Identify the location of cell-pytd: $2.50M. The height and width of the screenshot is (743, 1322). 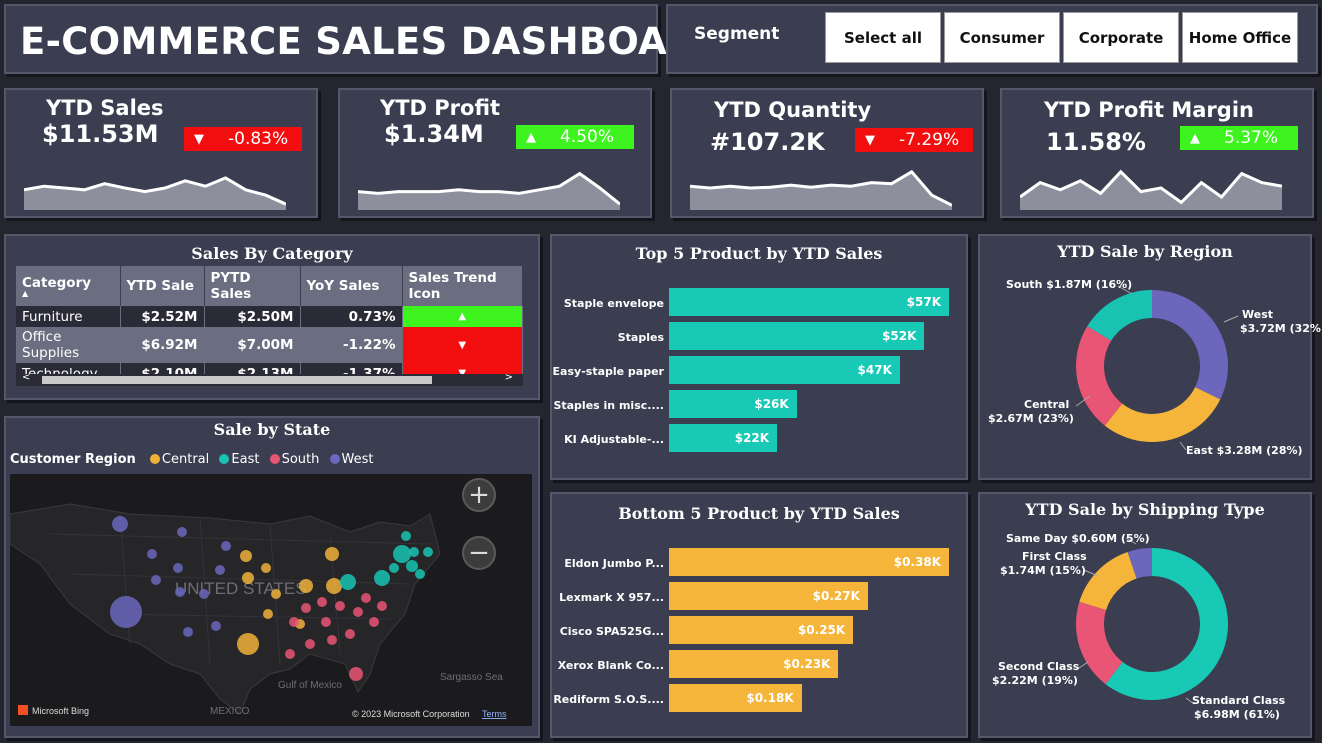
(252, 316).